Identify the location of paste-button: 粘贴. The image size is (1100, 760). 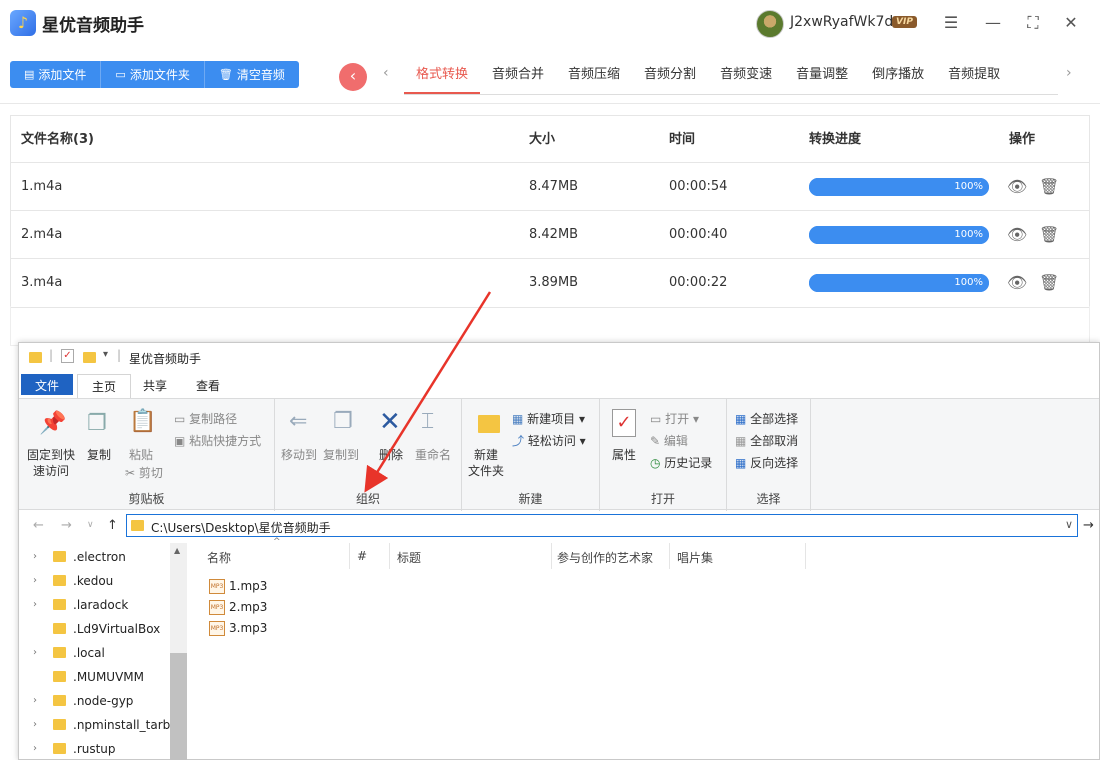
(141, 454).